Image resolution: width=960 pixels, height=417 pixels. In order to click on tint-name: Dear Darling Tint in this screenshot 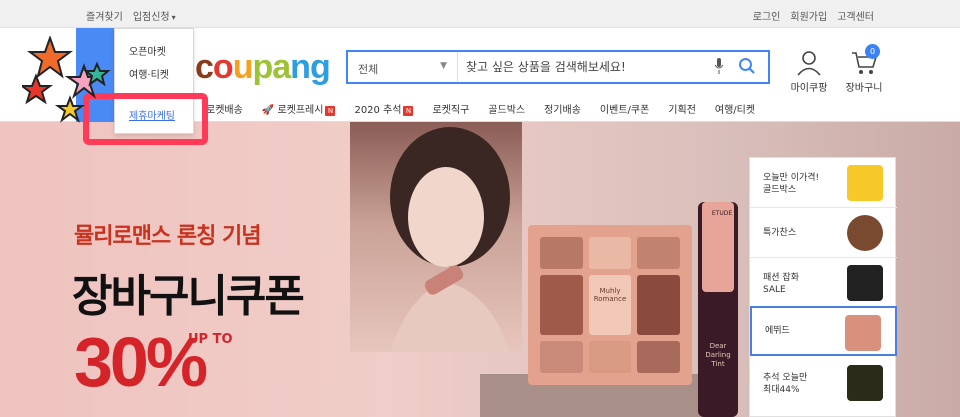, I will do `click(718, 355)`.